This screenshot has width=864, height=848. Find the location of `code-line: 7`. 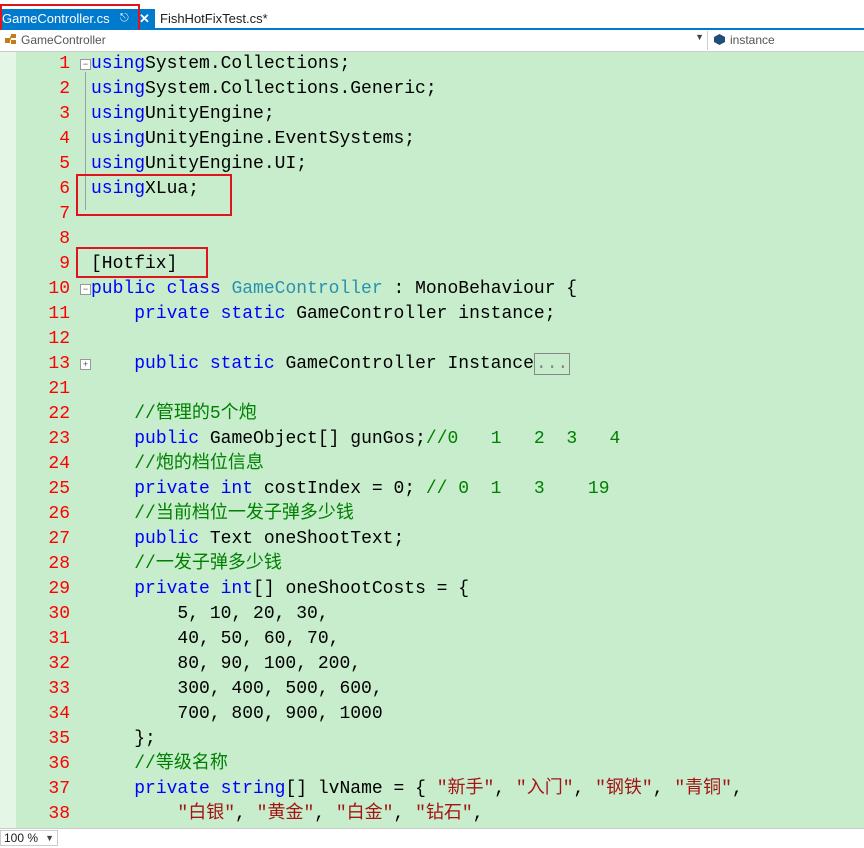

code-line: 7 is located at coordinates (432, 214).